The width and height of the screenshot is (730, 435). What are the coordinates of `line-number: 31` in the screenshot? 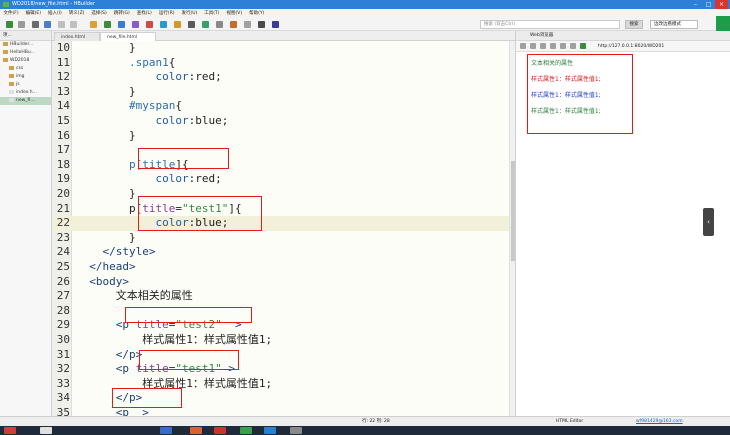 It's located at (63, 354).